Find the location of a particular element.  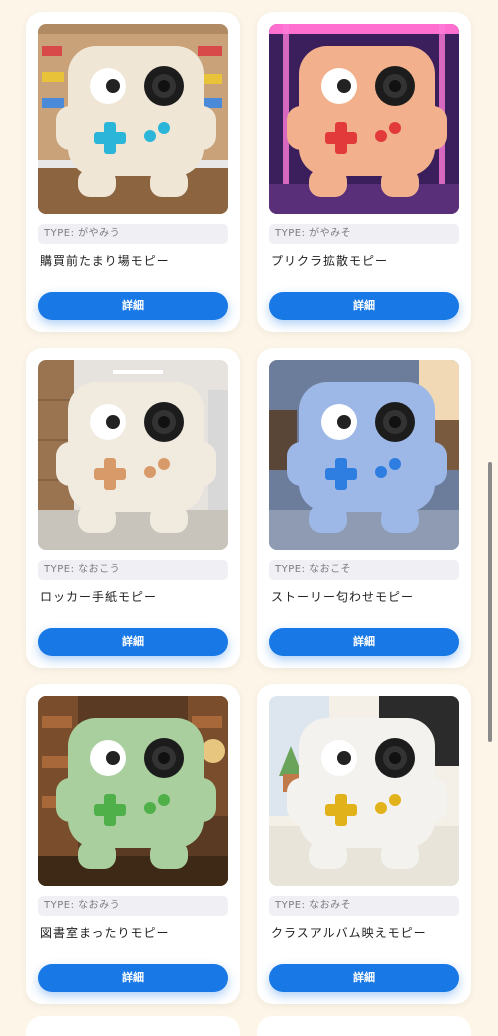

monster-card: TYPE: なおこう ロッカー手紙モピー 詳細 is located at coordinates (133, 508).